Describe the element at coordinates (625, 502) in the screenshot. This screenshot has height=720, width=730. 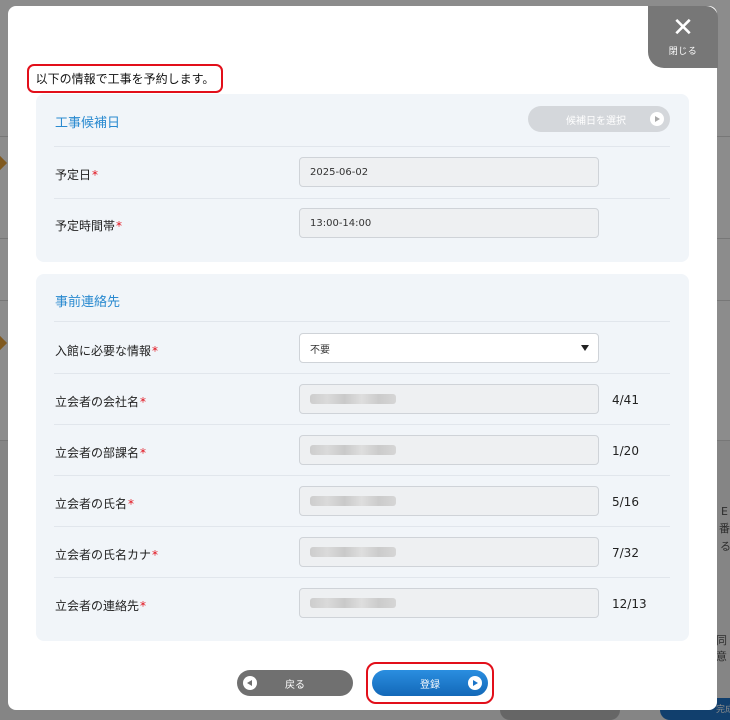
I see `char-counter: 5/16` at that location.